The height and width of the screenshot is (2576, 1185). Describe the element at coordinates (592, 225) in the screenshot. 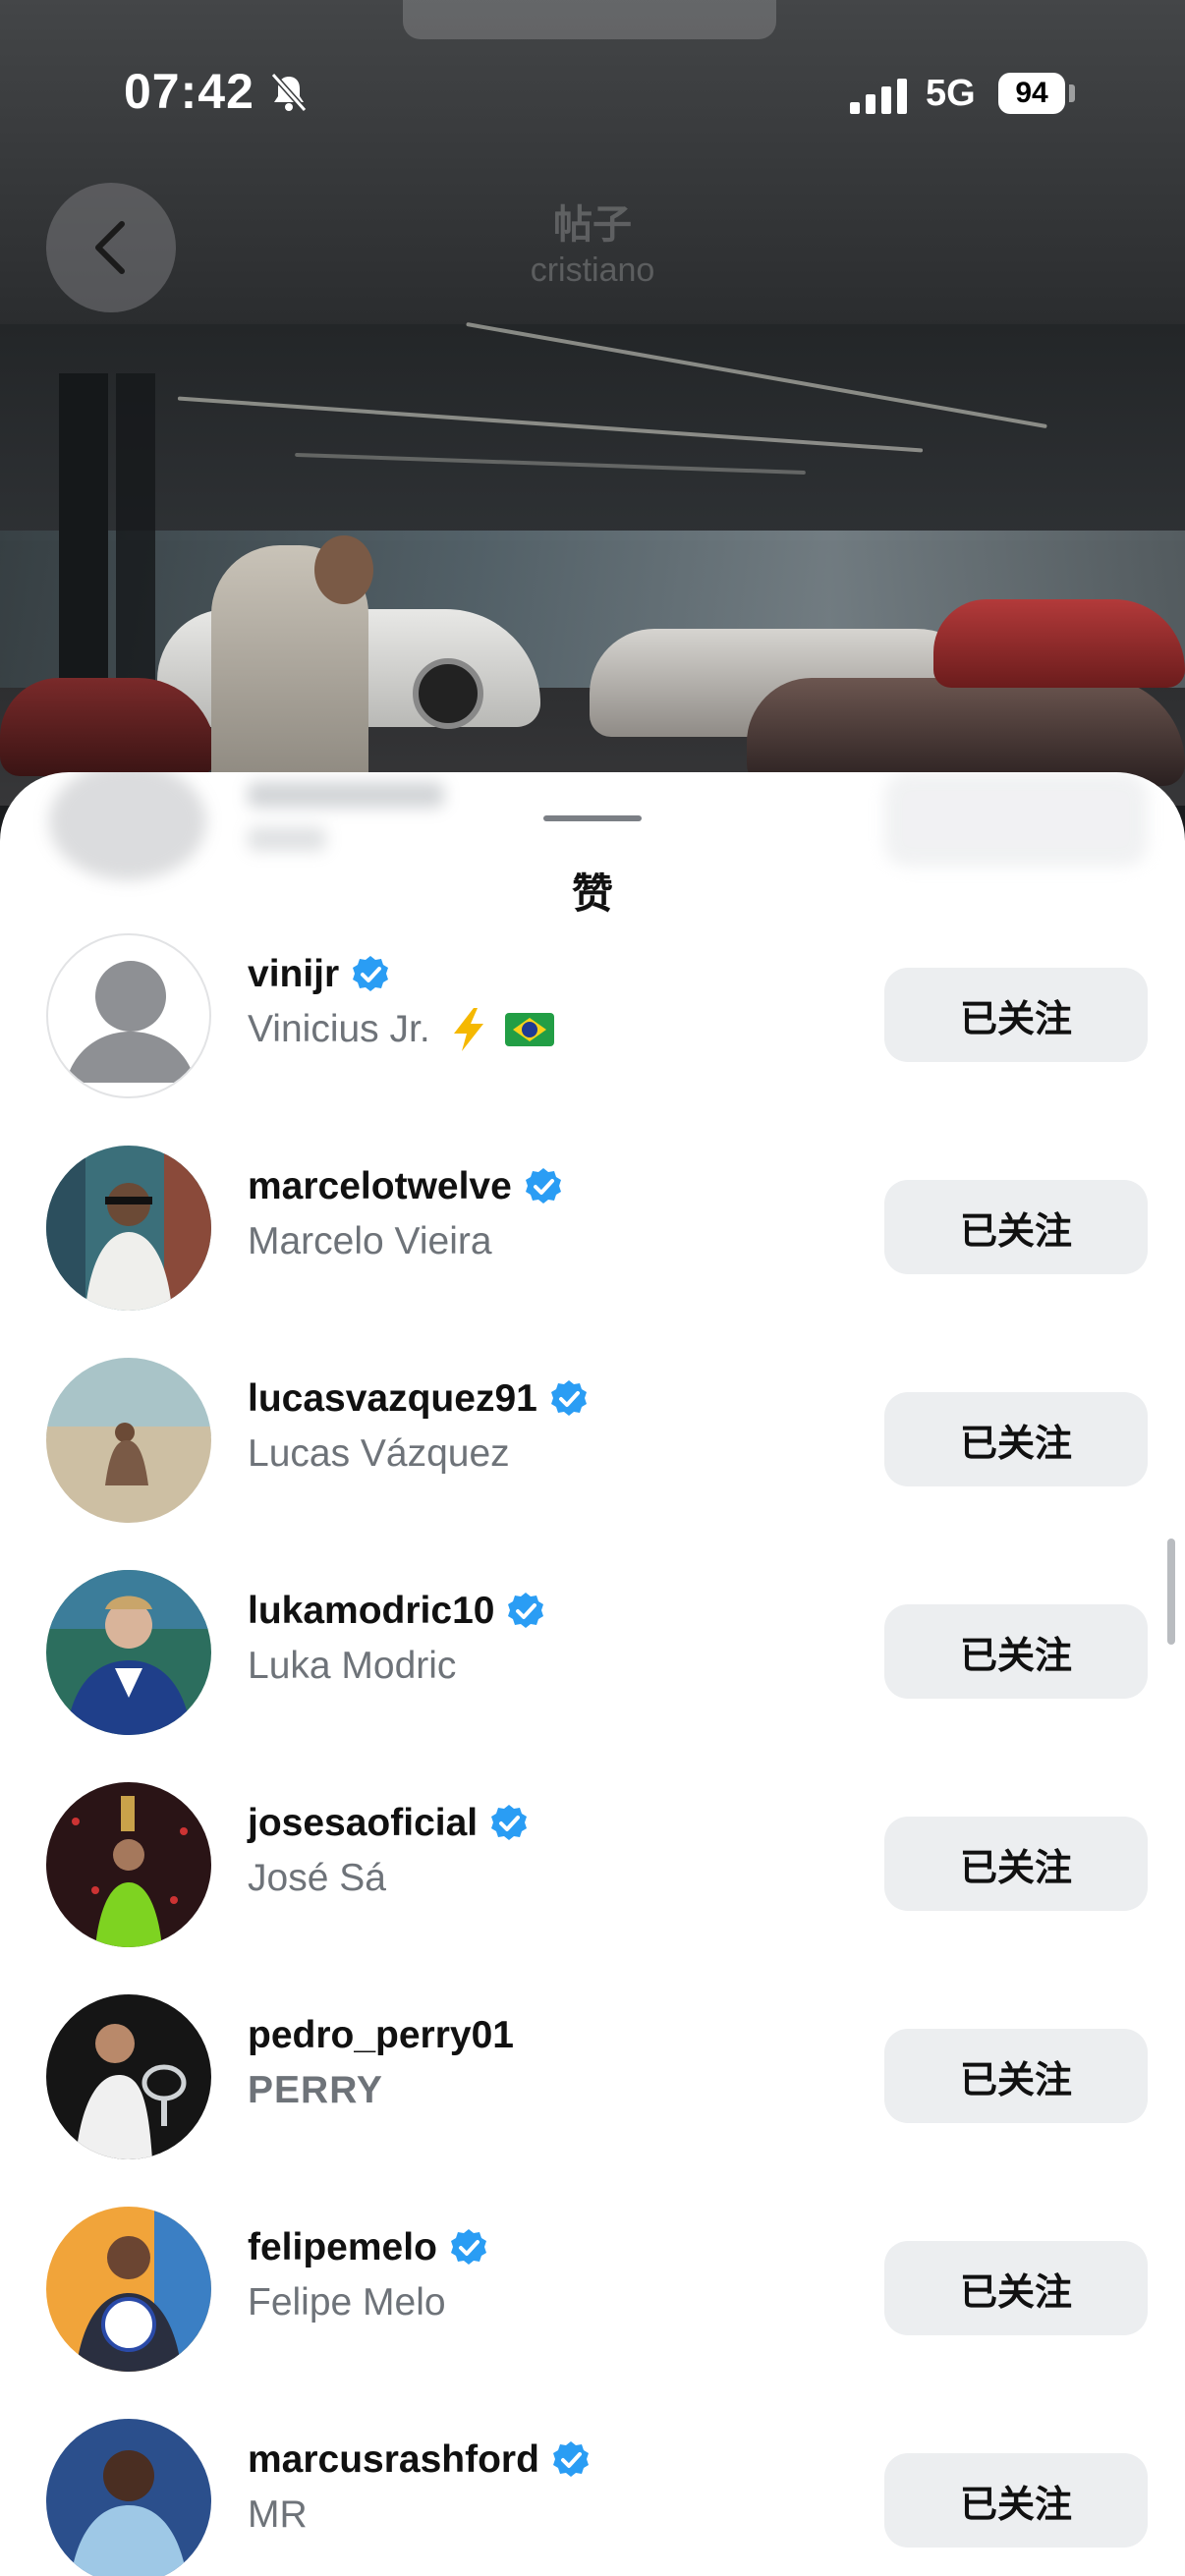

I see `page-title: 帖子` at that location.